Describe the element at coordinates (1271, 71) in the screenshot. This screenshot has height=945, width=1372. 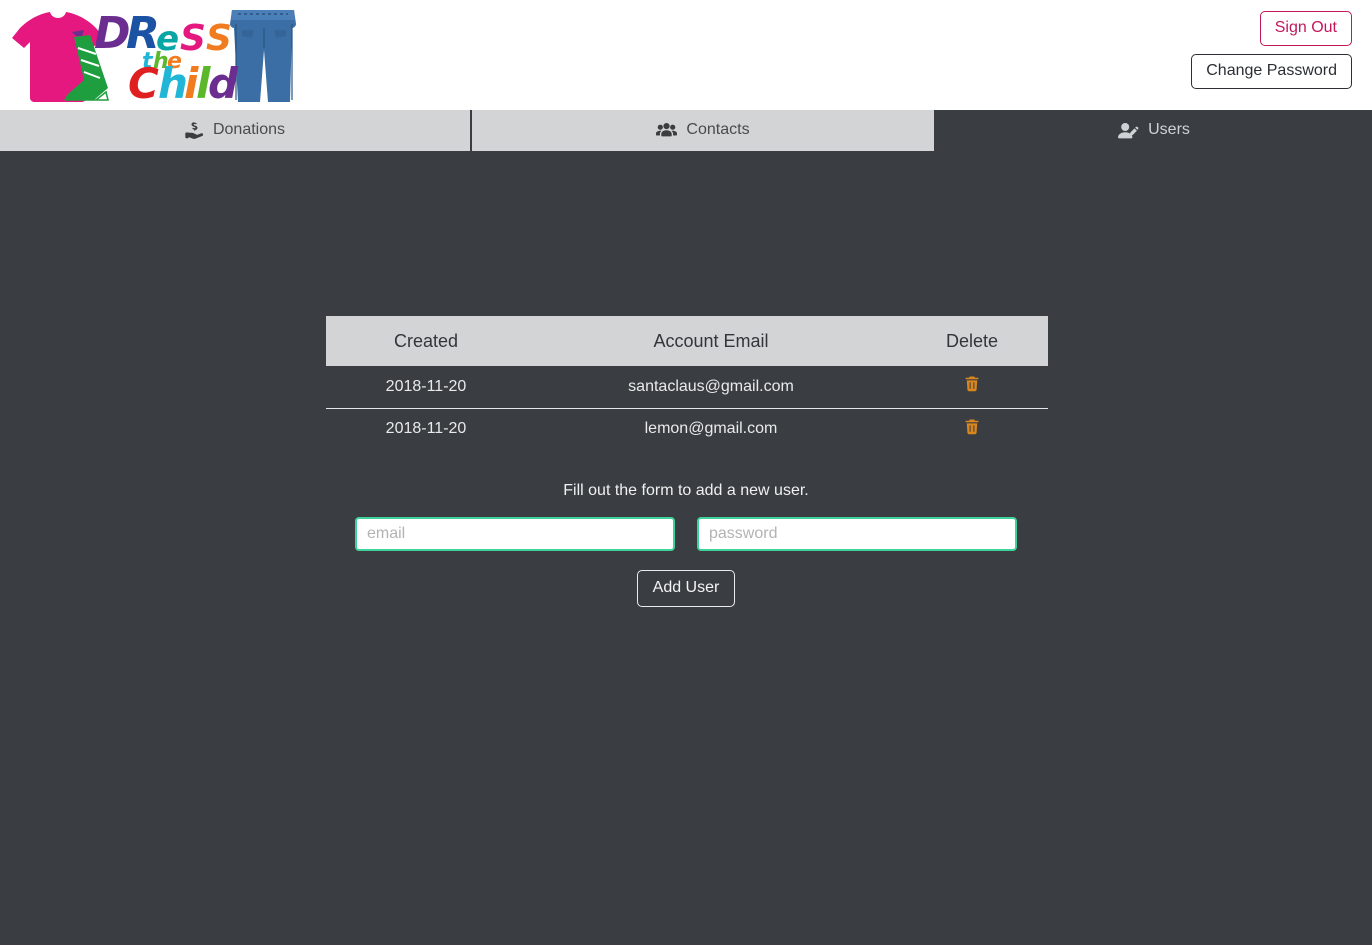
I see `change-password-button: Change Password` at that location.